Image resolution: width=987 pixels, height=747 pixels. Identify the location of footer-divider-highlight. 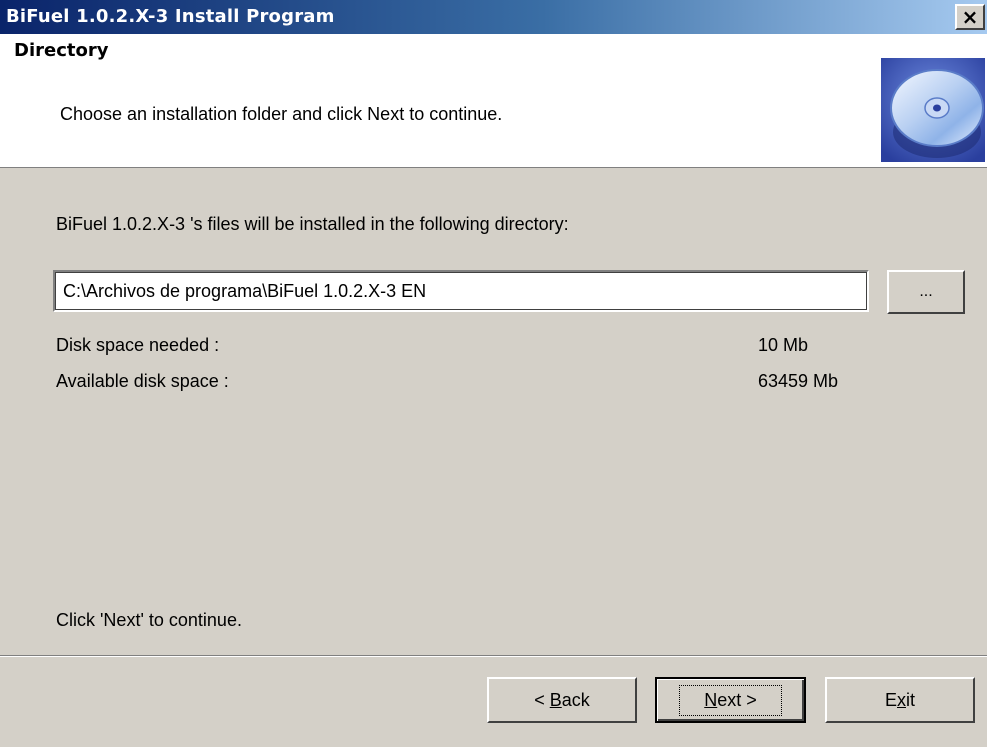
(493, 656).